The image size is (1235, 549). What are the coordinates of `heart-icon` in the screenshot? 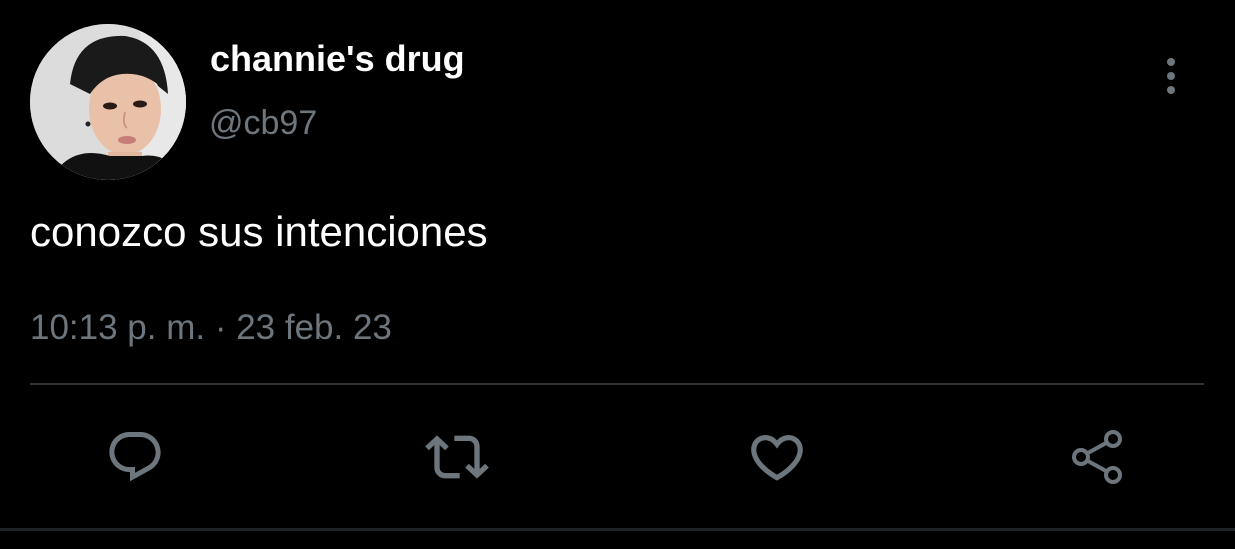 It's located at (777, 458).